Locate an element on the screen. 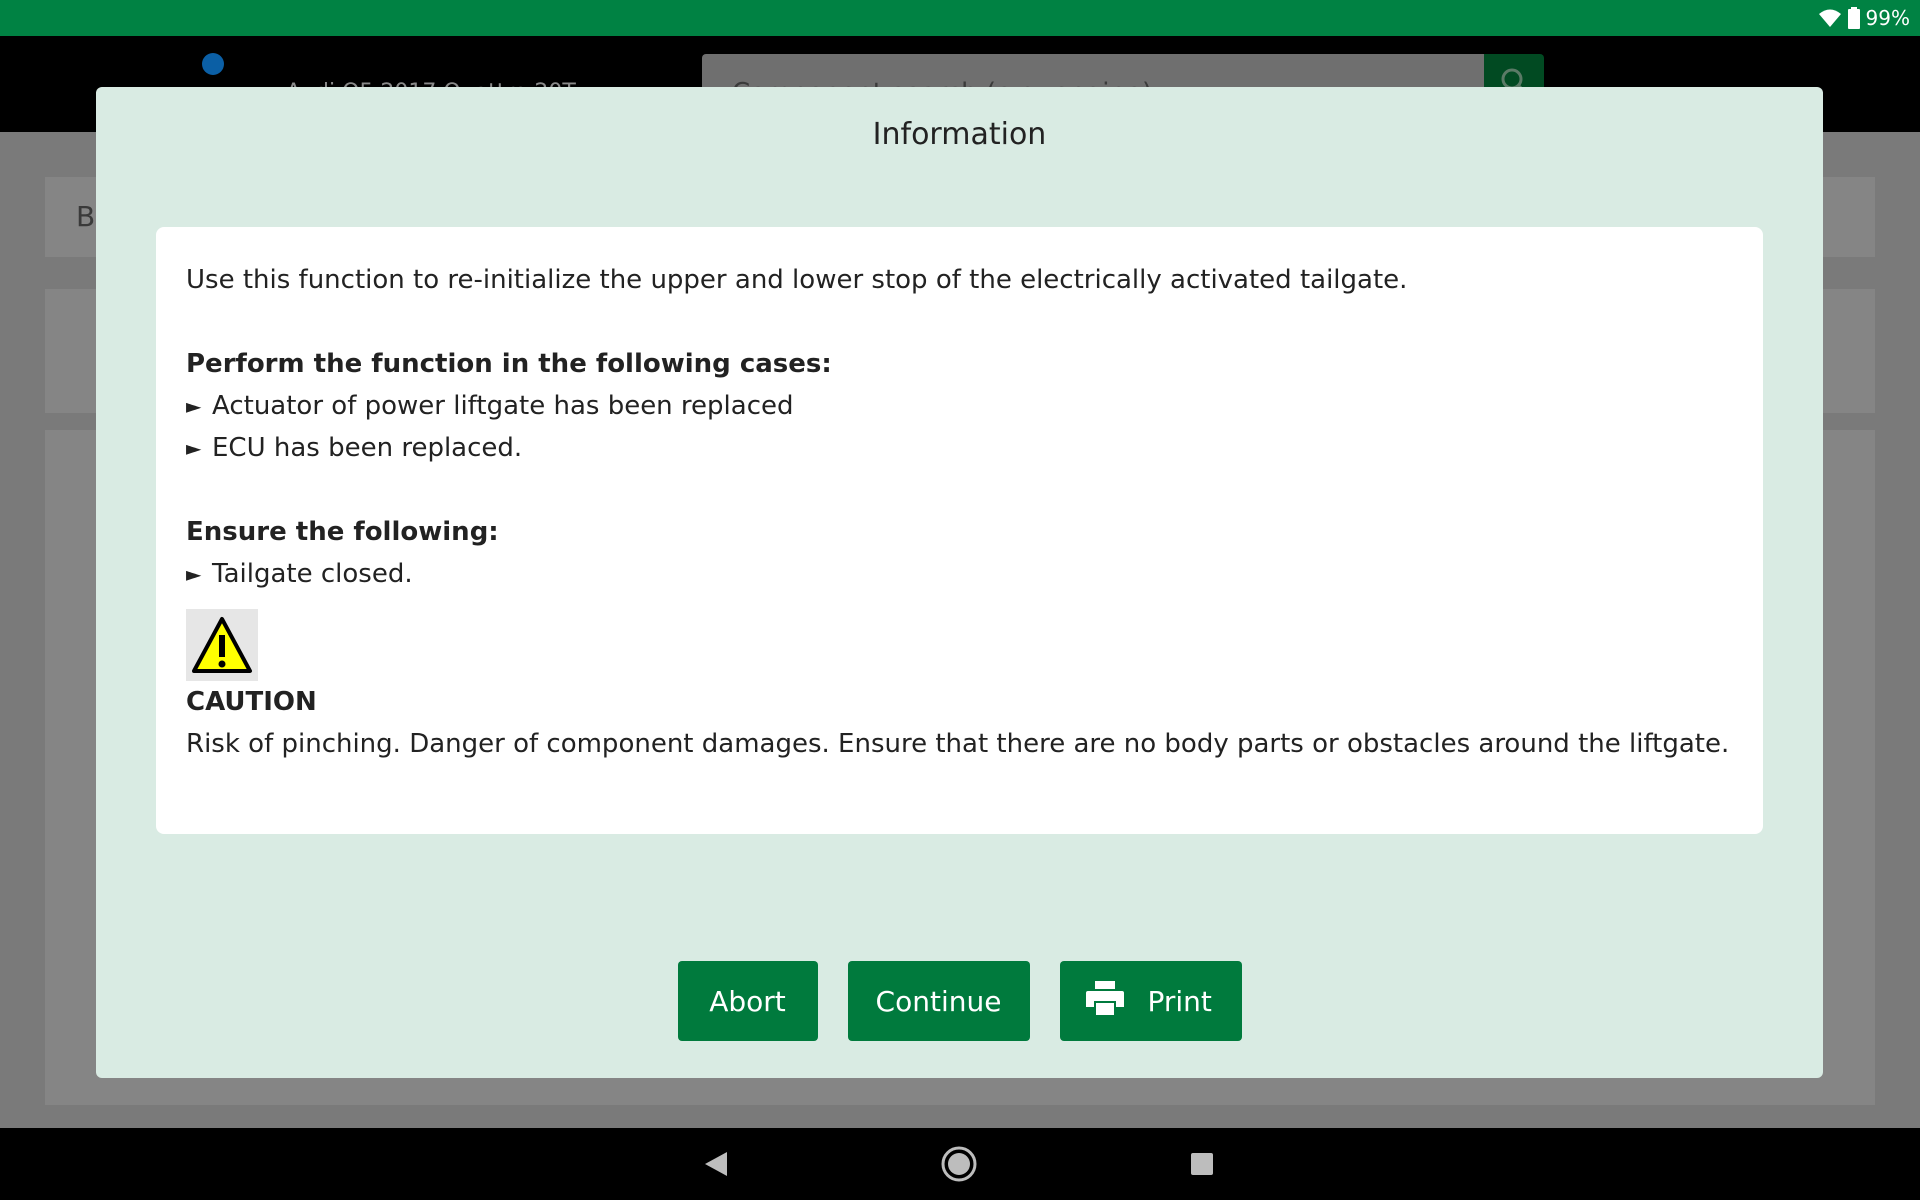 The height and width of the screenshot is (1200, 1920). battery-percentage: 99% is located at coordinates (1887, 18).